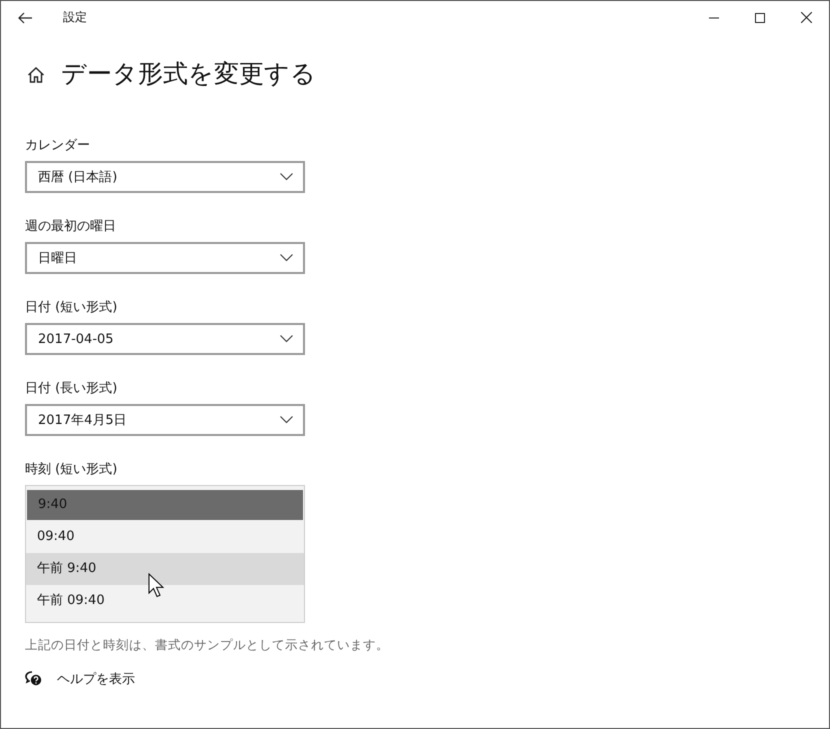 The width and height of the screenshot is (830, 729). Describe the element at coordinates (760, 17) in the screenshot. I see `maximize-icon` at that location.